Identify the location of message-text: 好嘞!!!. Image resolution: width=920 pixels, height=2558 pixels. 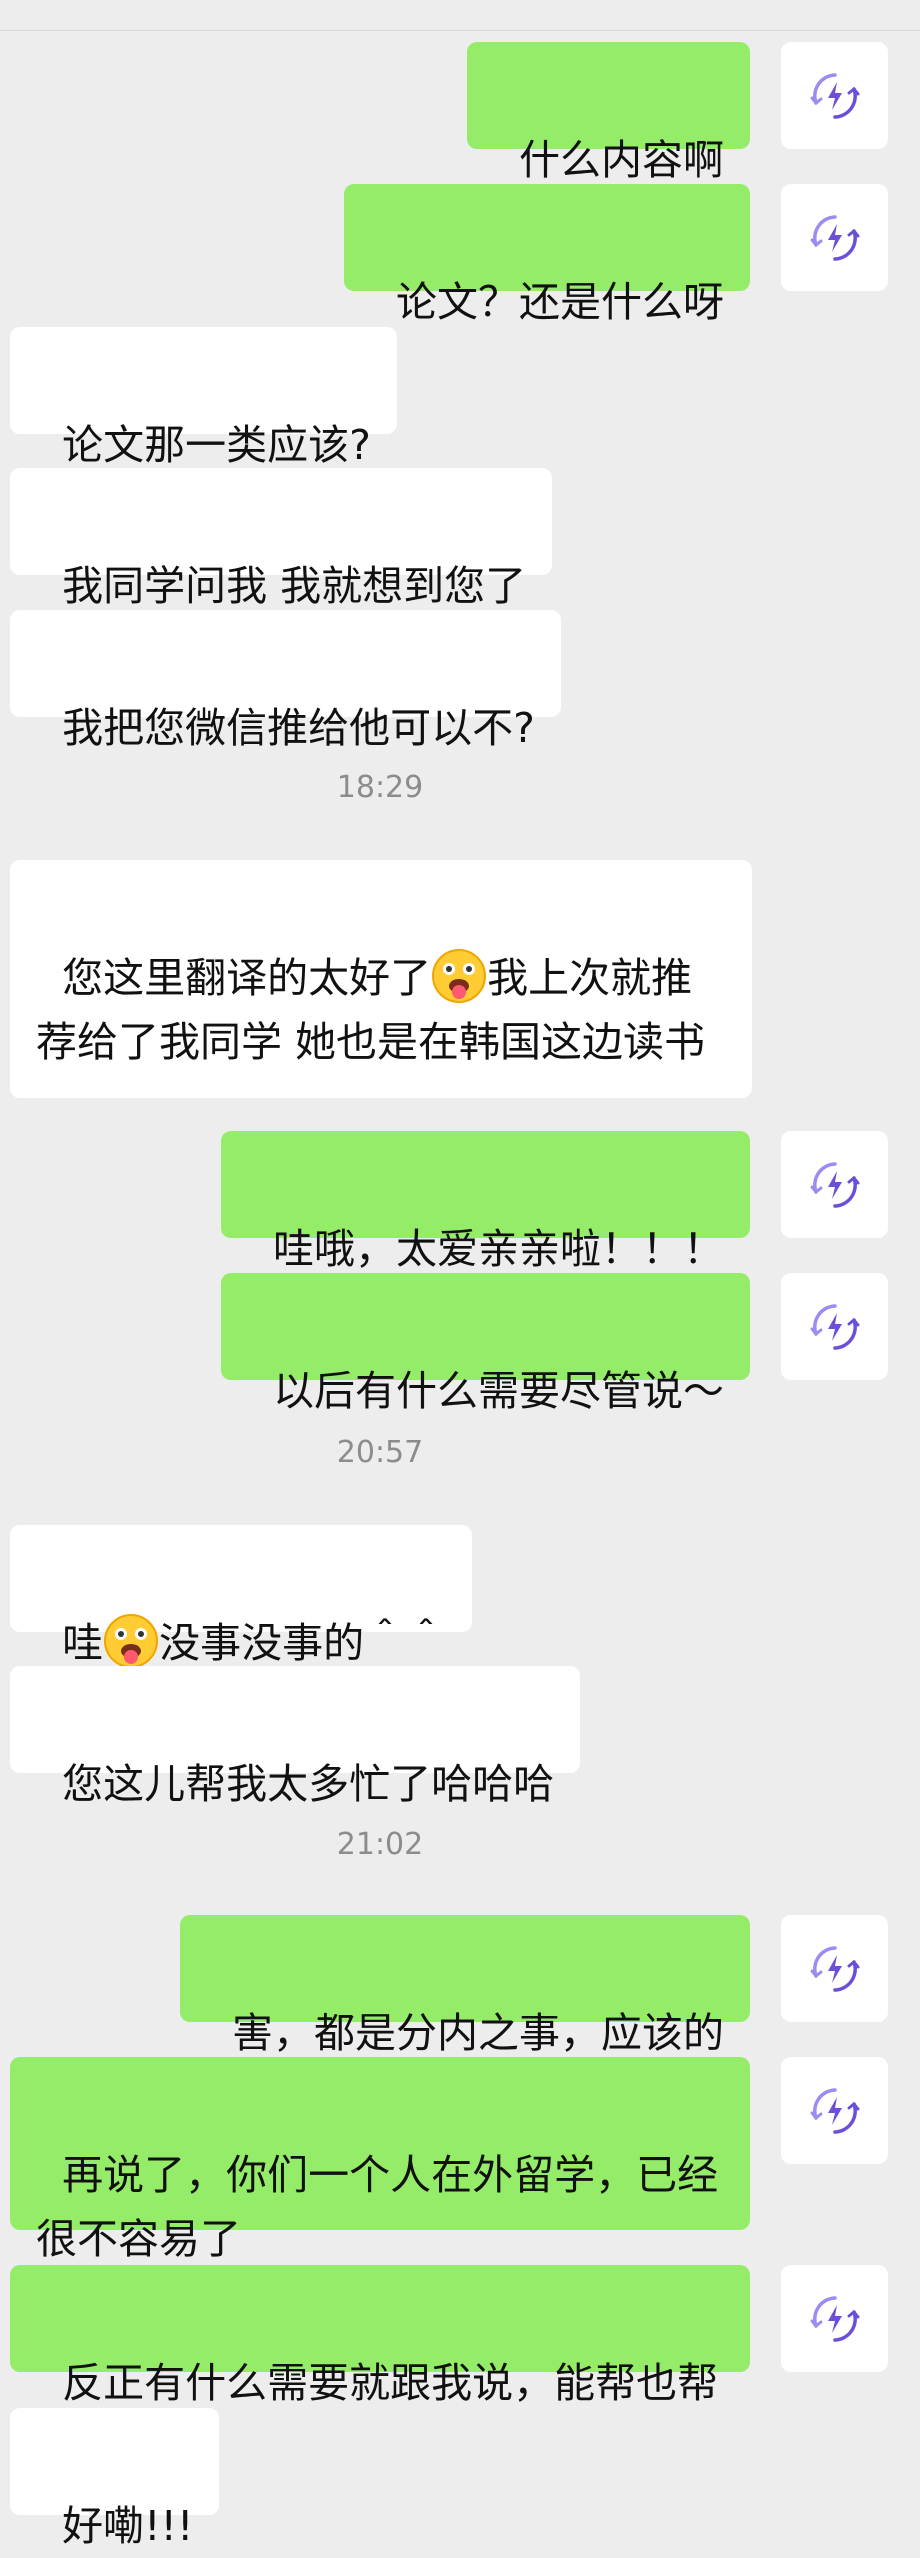
(128, 2526).